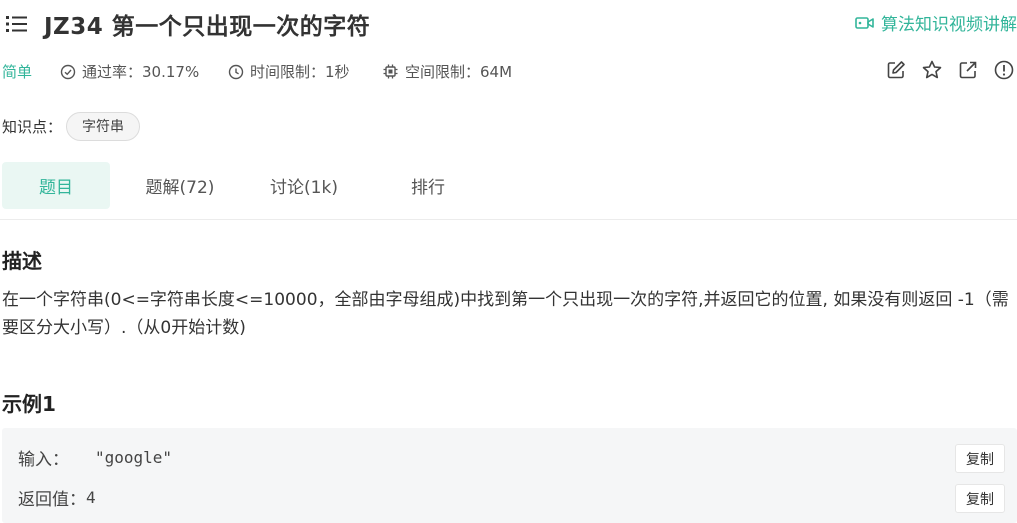 The height and width of the screenshot is (523, 1017). I want to click on title-bar: JZ34 第一个只出现一次的字符 算法知识视频讲解, so click(508, 23).